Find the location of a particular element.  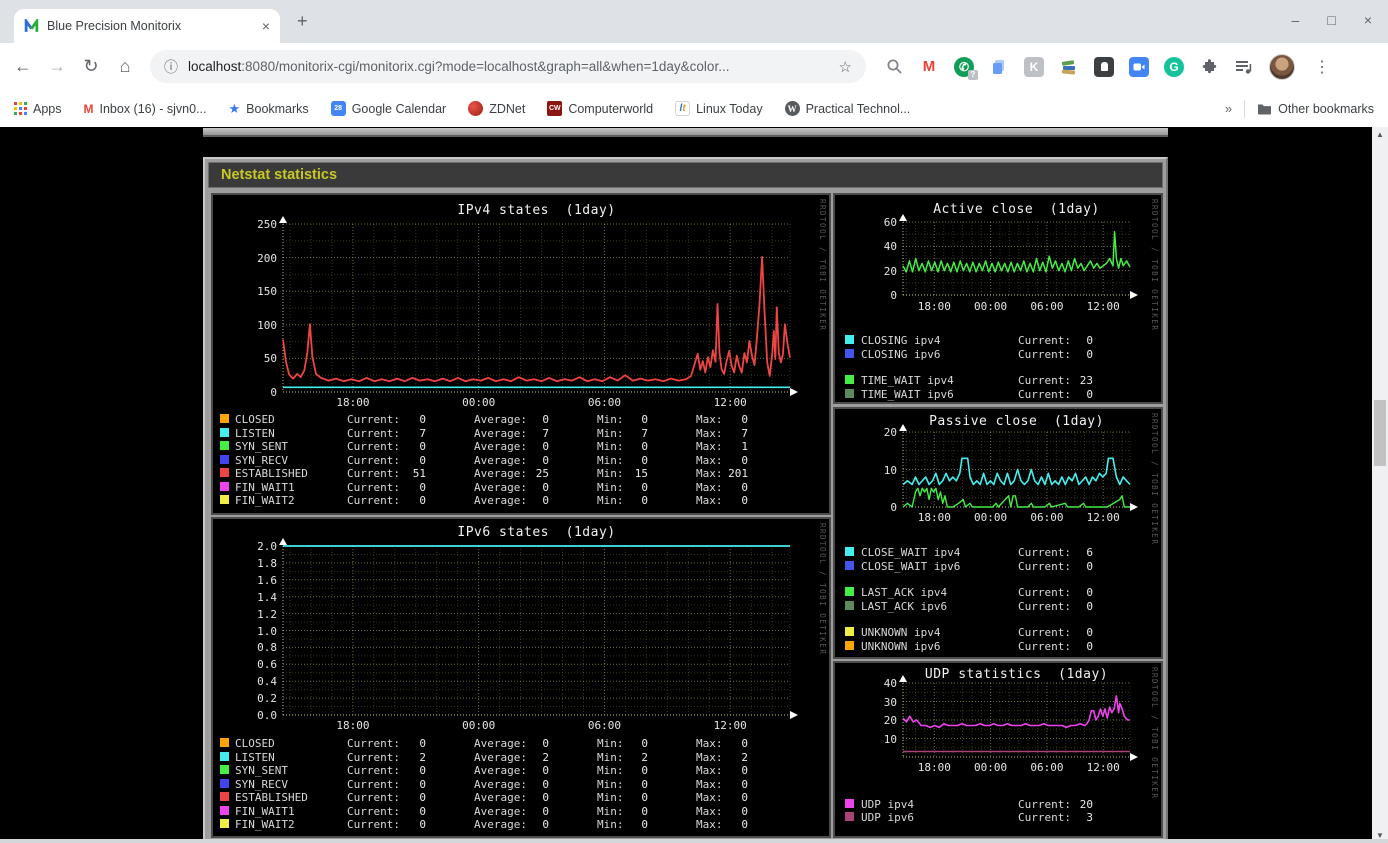

other-bookmarks: Other bookmarks is located at coordinates (1315, 109).